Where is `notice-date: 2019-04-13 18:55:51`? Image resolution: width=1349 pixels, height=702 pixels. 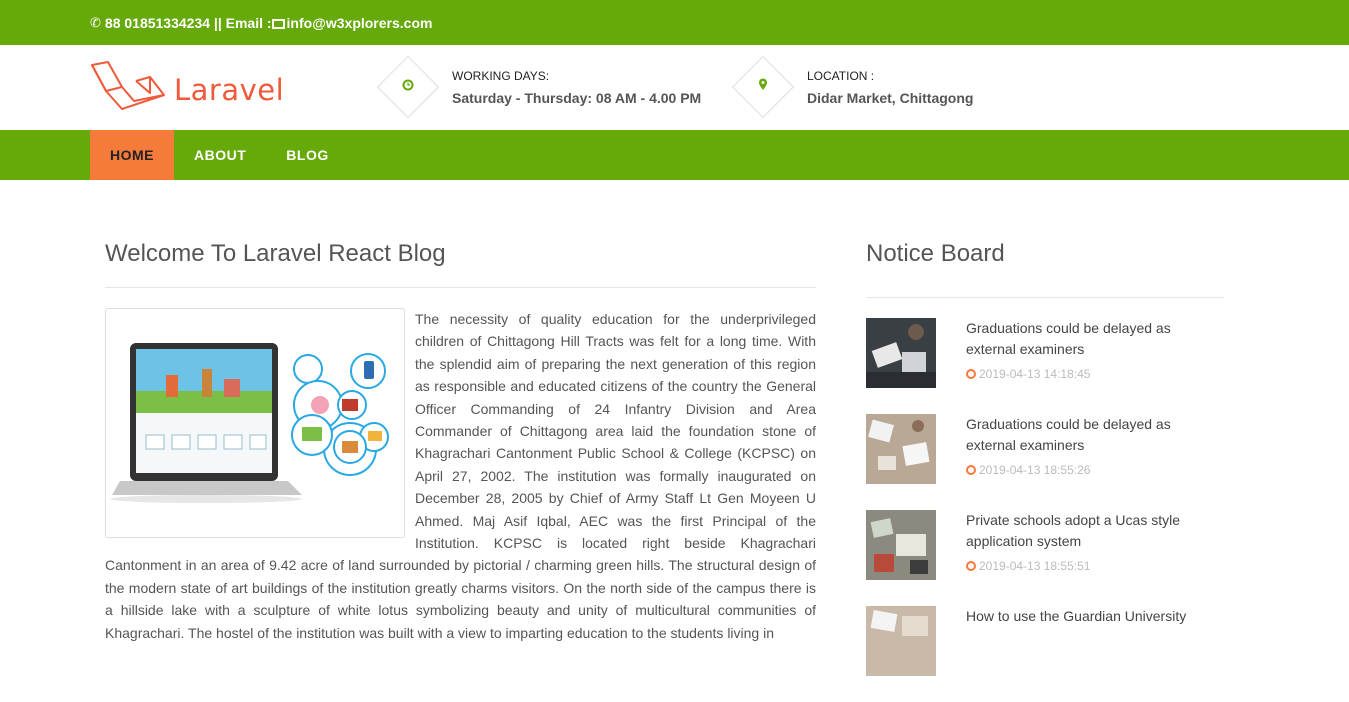 notice-date: 2019-04-13 18:55:51 is located at coordinates (1035, 566).